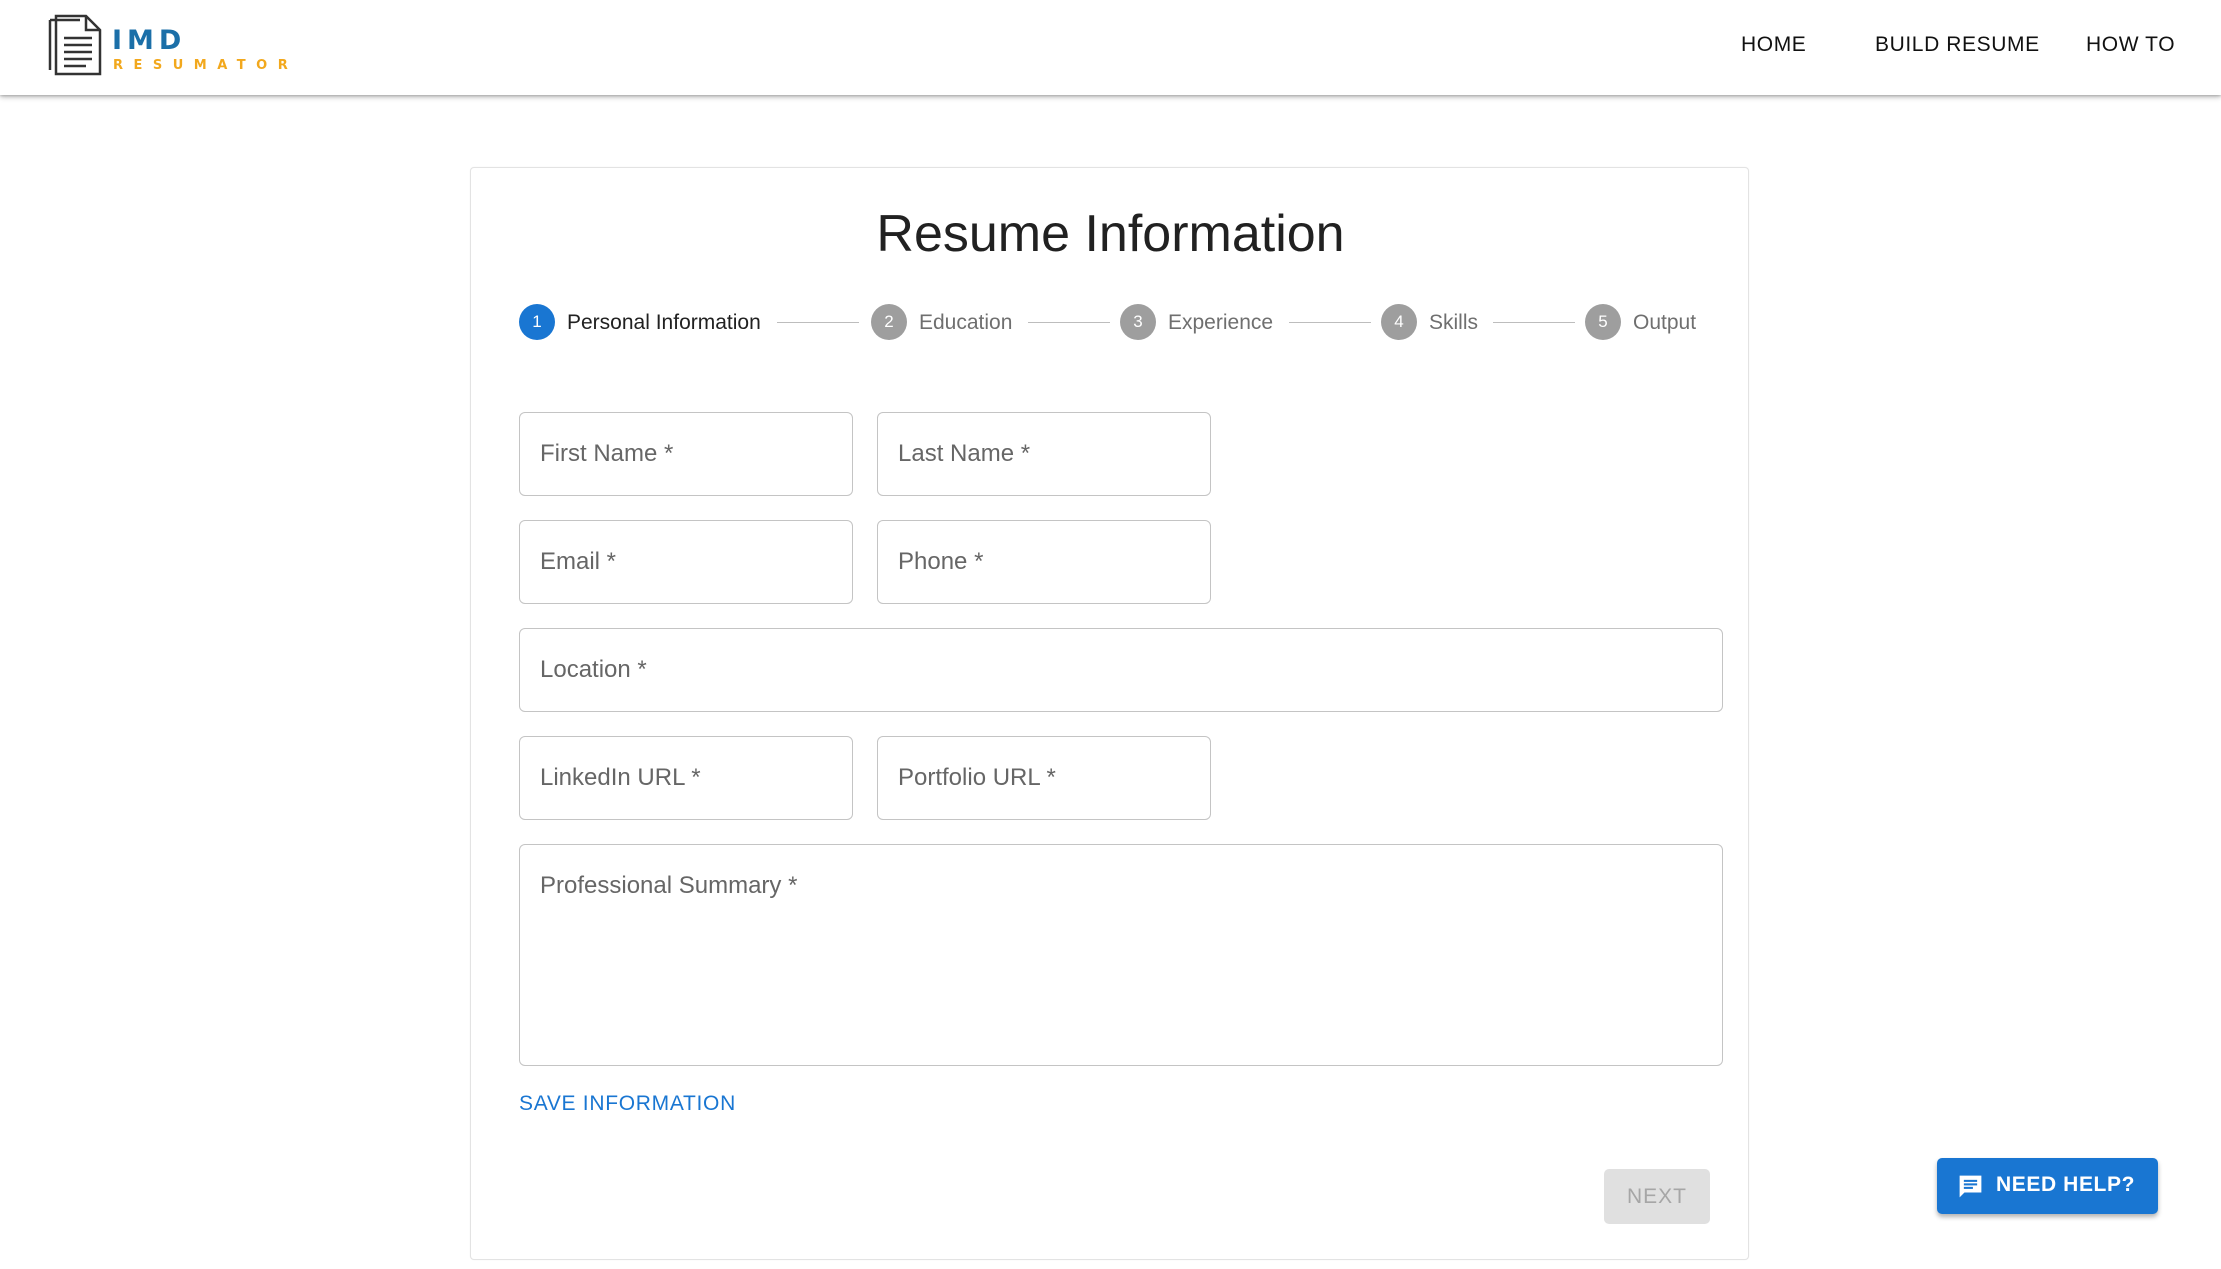  What do you see at coordinates (889, 322) in the screenshot?
I see `step-number-badge: 2` at bounding box center [889, 322].